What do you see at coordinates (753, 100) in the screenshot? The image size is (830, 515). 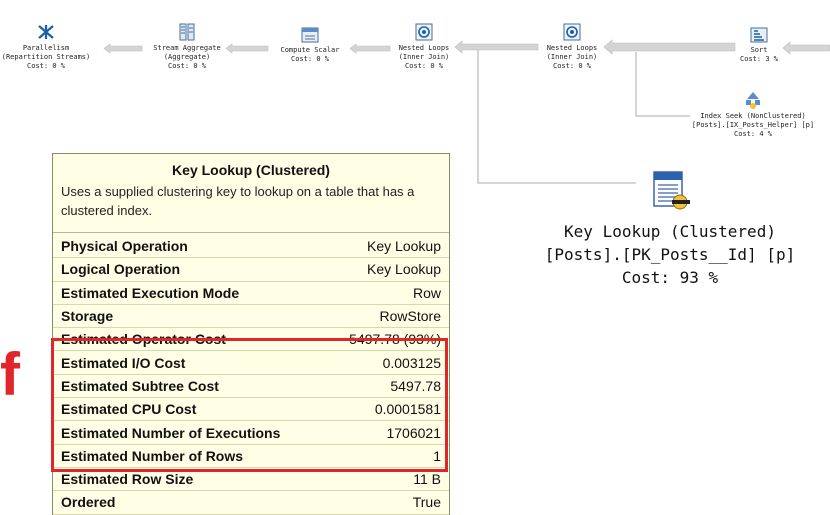 I see `index-seek-icon` at bounding box center [753, 100].